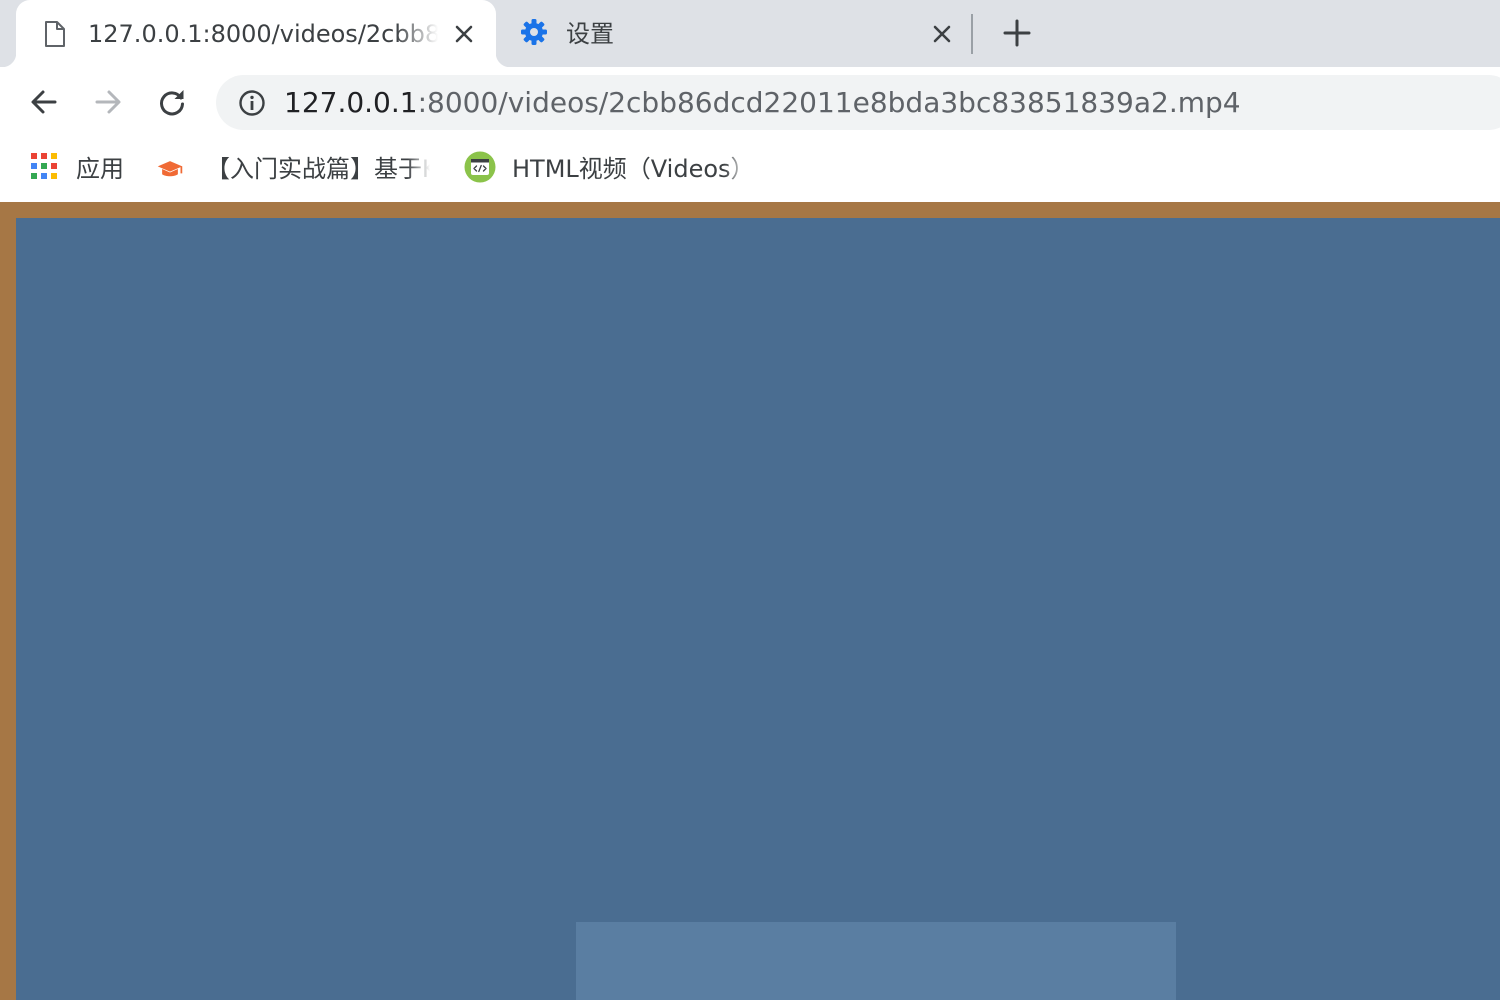  What do you see at coordinates (172, 102) in the screenshot?
I see `reload-icon` at bounding box center [172, 102].